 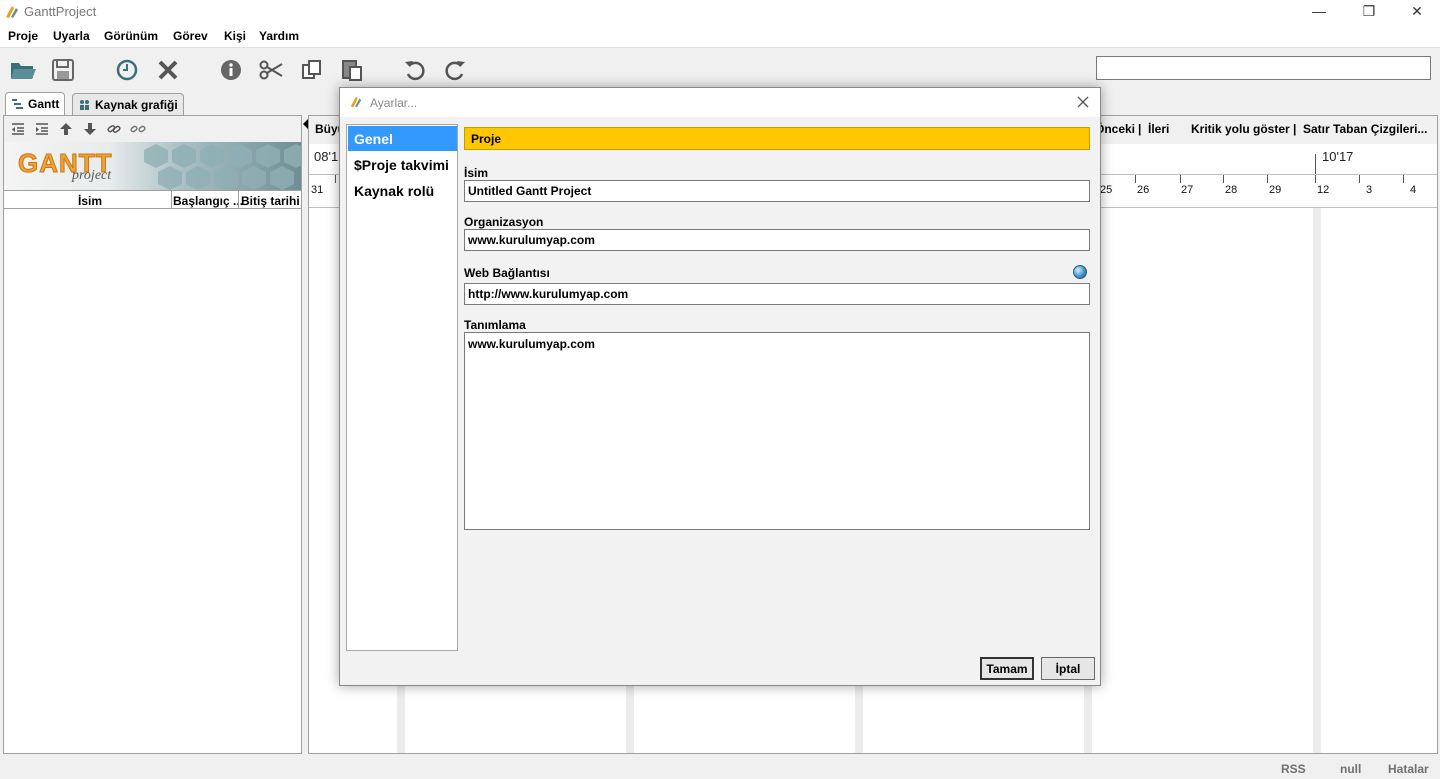 I want to click on restore-button: ❐, so click(x=1369, y=12).